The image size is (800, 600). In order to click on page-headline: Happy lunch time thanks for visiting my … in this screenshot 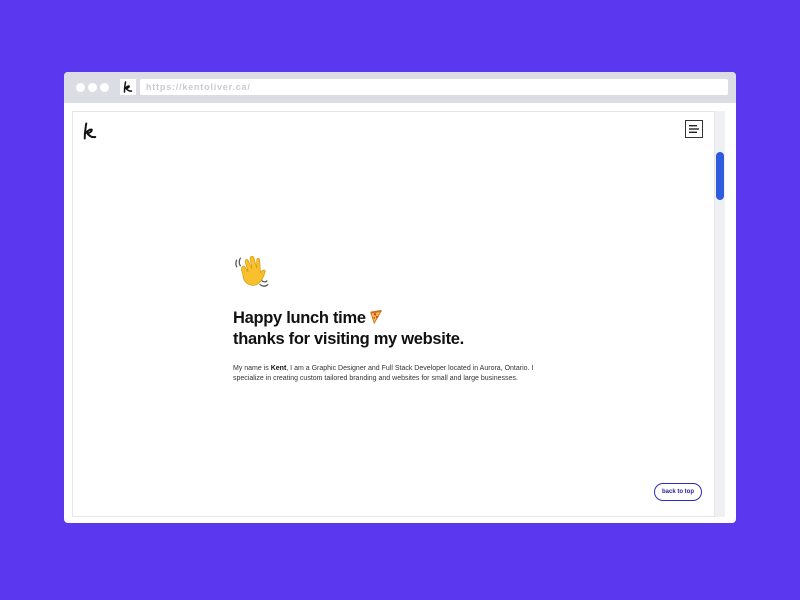, I will do `click(403, 329)`.